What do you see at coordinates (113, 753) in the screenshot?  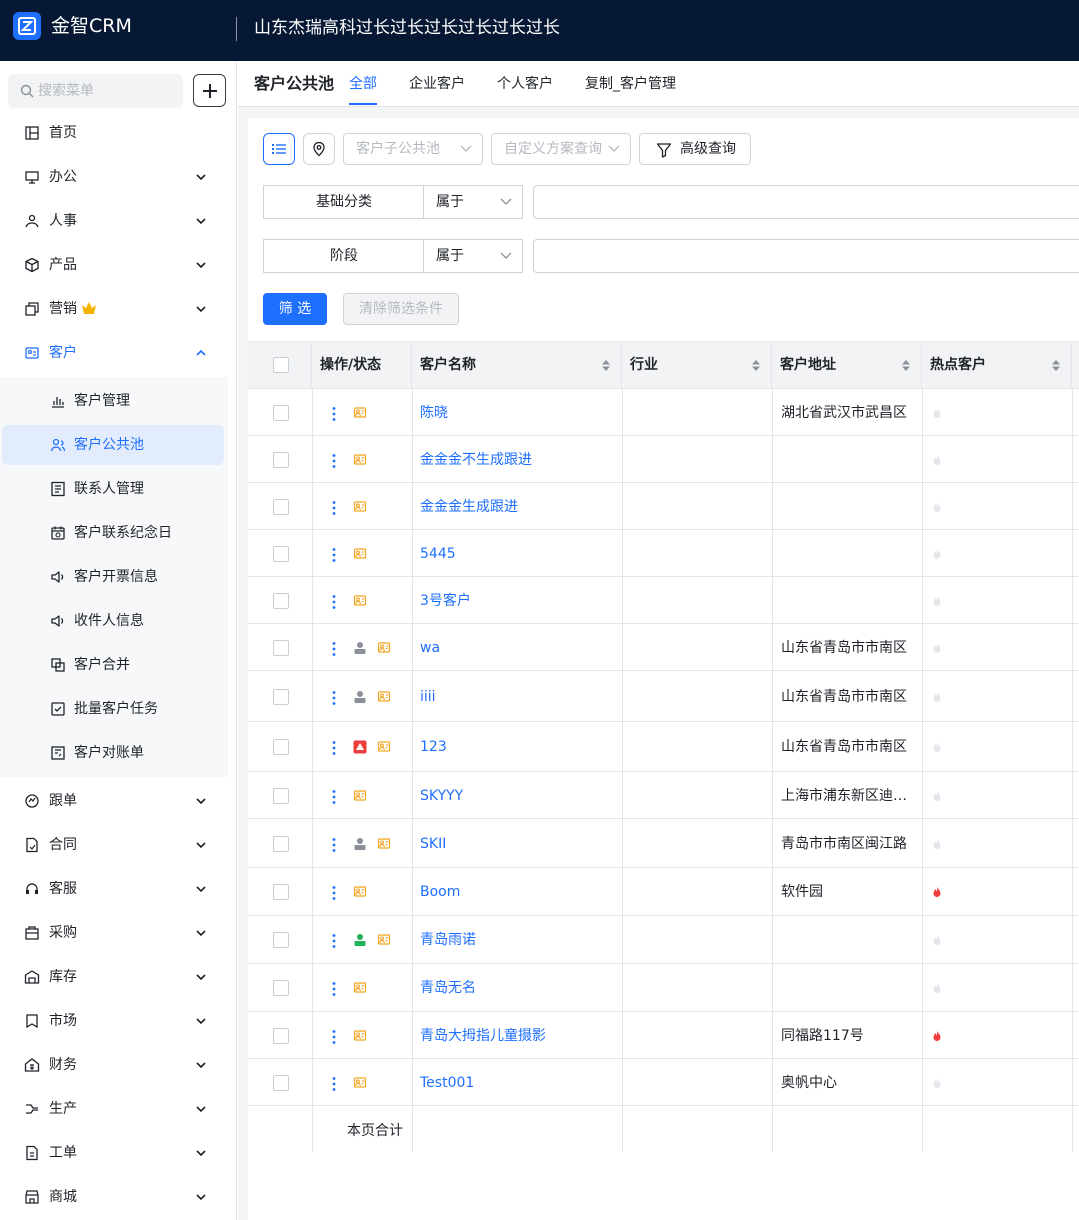 I see `sidebar-subitem: 客户对账单` at bounding box center [113, 753].